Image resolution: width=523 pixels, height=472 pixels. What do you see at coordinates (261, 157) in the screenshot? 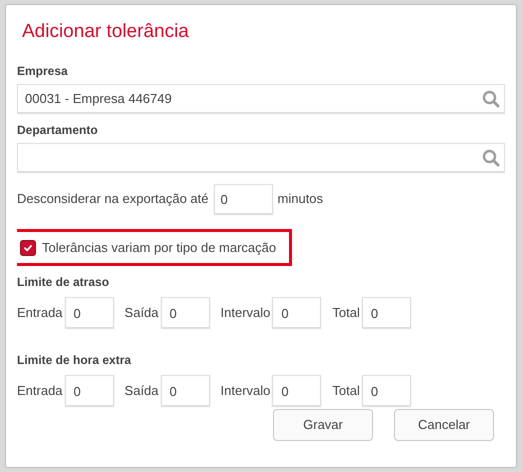
I see `input-field` at bounding box center [261, 157].